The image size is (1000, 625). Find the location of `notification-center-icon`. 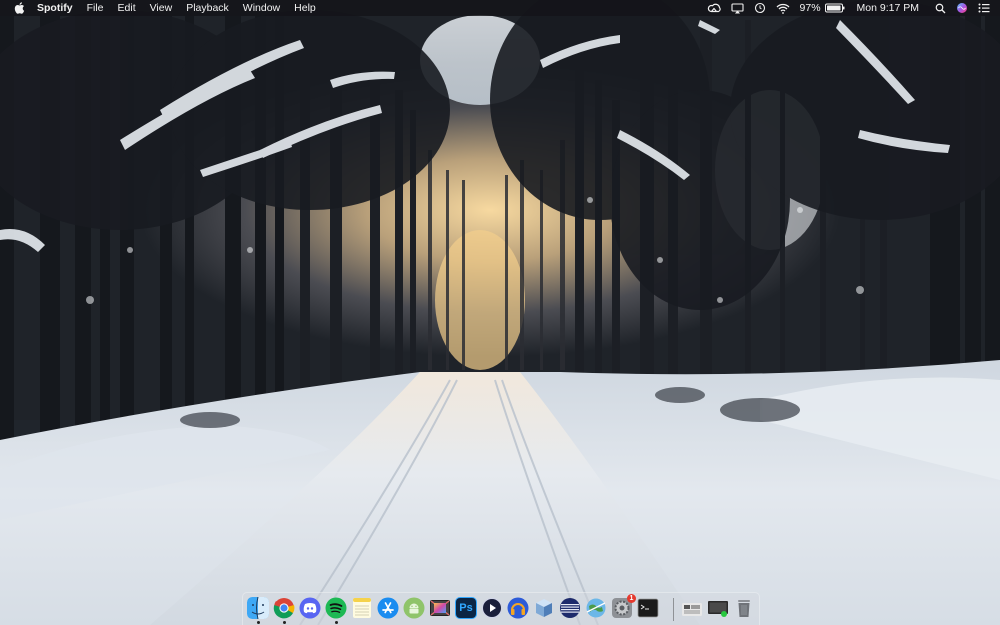

notification-center-icon is located at coordinates (984, 8).